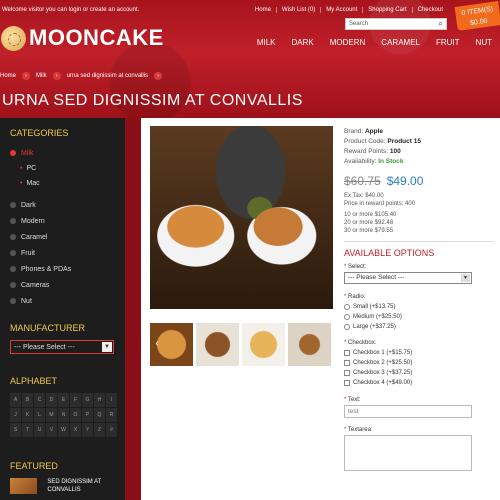 This screenshot has height=500, width=500. What do you see at coordinates (419, 307) in the screenshot?
I see `radio-small: Small (+$13.75)` at bounding box center [419, 307].